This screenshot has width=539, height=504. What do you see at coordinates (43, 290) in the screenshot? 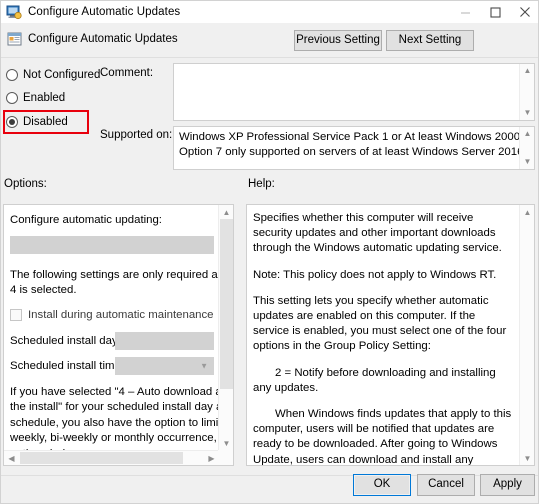
I see `options-note-line-2: 4 is selected.` at bounding box center [43, 290].